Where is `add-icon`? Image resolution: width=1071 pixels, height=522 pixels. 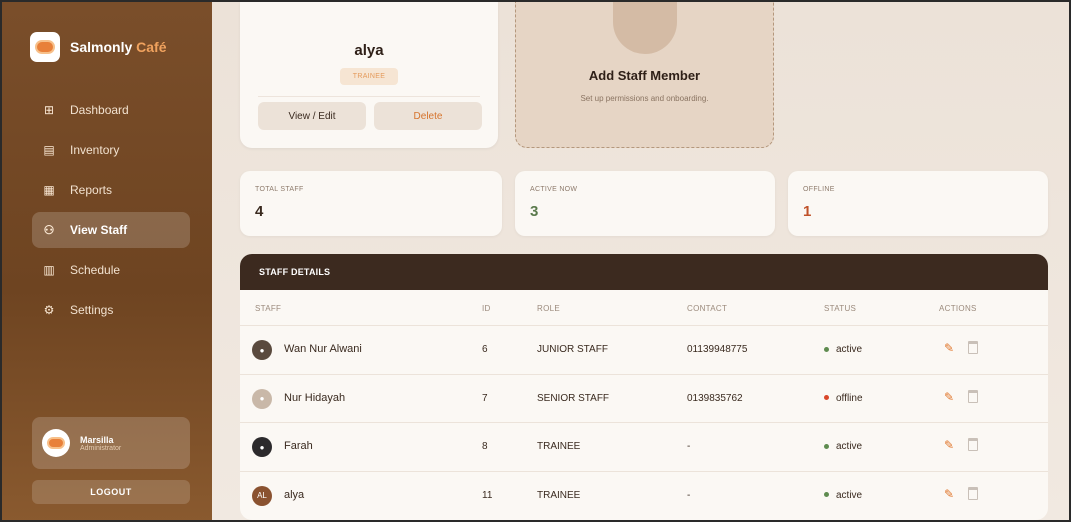
add-icon is located at coordinates (645, 28).